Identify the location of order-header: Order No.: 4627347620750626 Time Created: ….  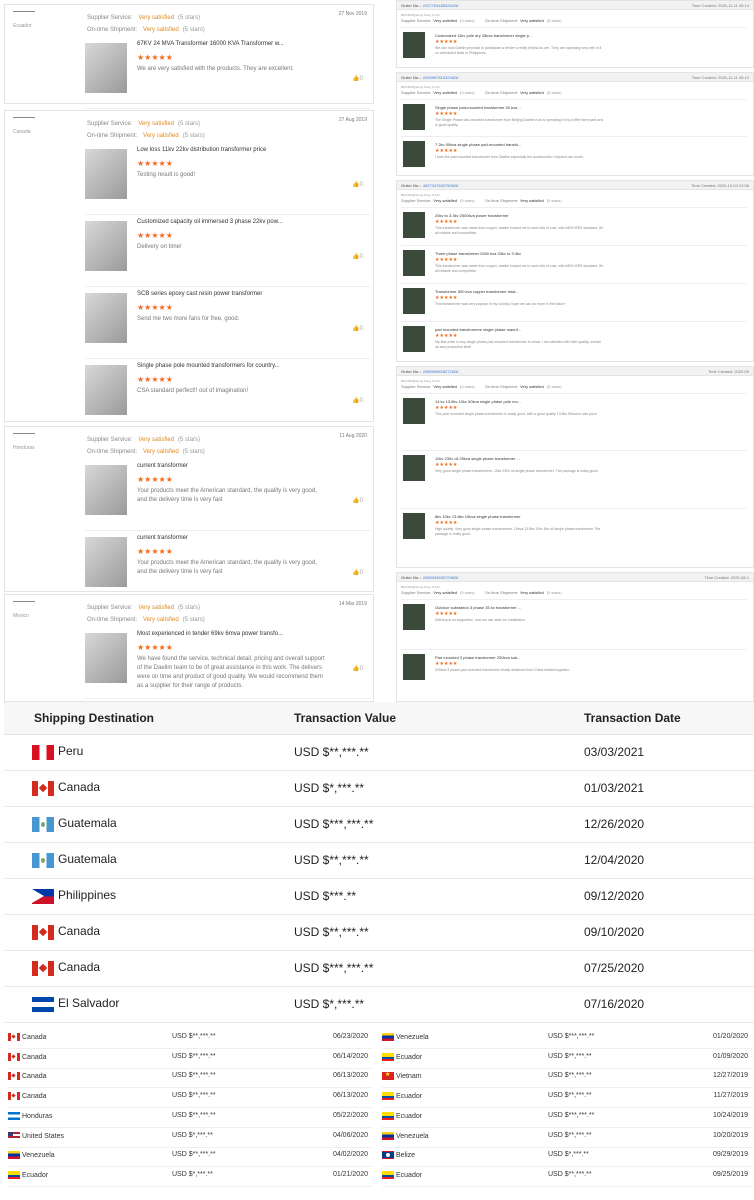
(575, 185).